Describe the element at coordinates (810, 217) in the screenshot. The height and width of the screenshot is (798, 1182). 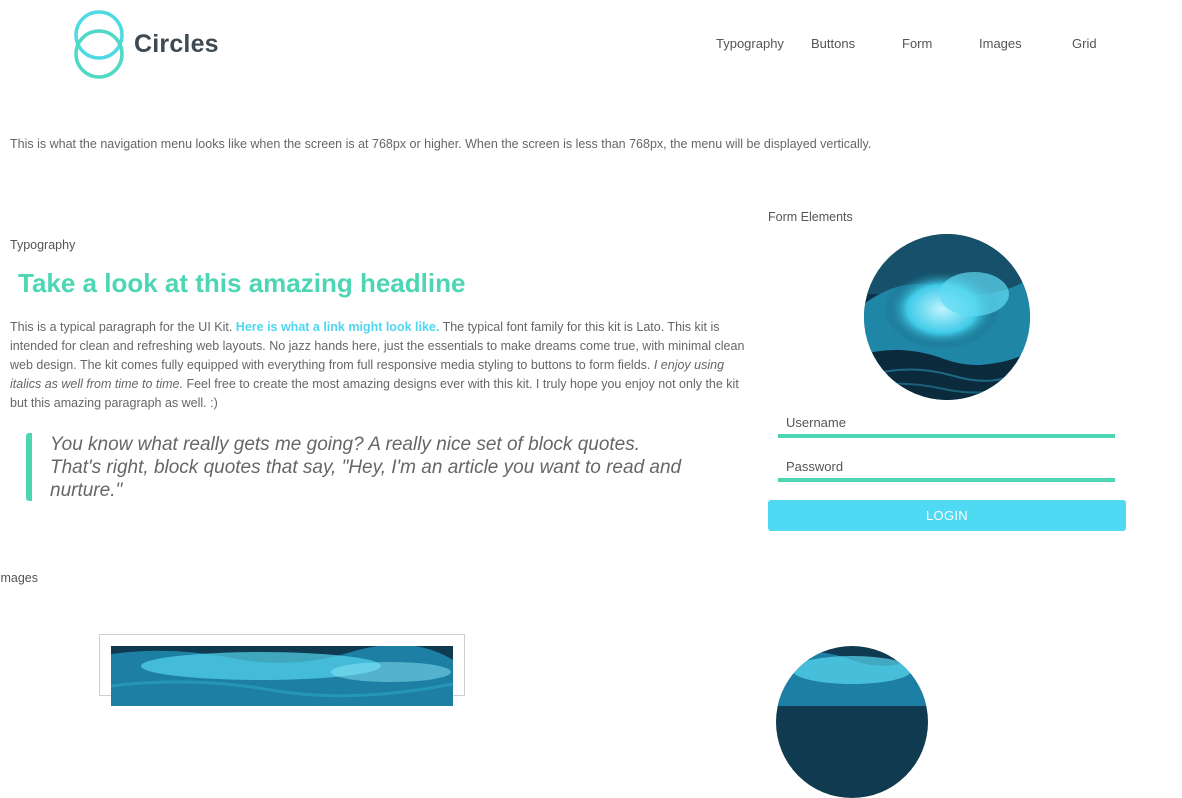
I see `form-section-label: Form Elements` at that location.